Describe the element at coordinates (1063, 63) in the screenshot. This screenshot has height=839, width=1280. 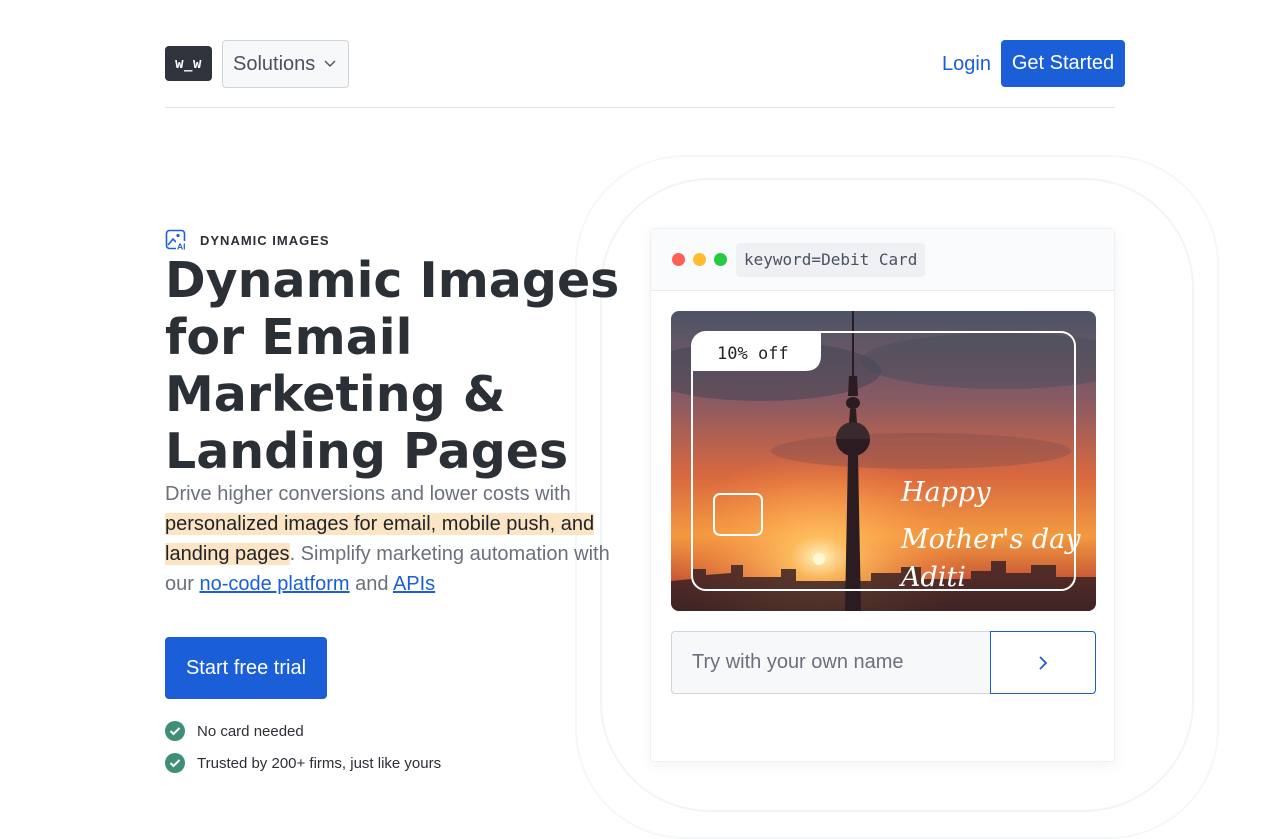
I see `get-started-button: Get Started` at that location.